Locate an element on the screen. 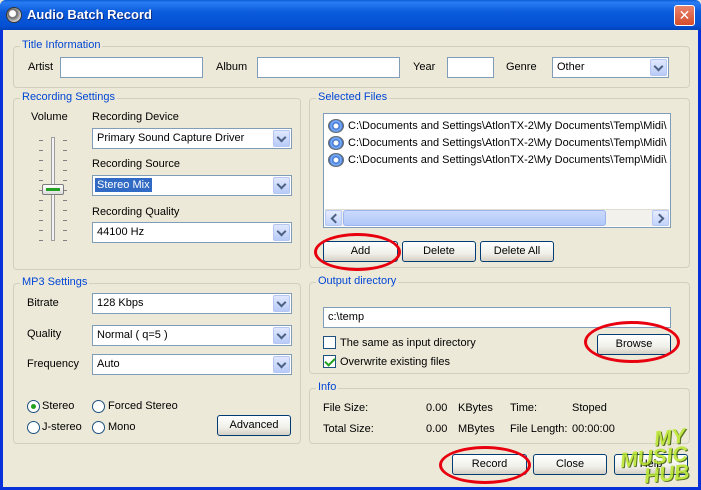  time-label: Time: is located at coordinates (524, 408).